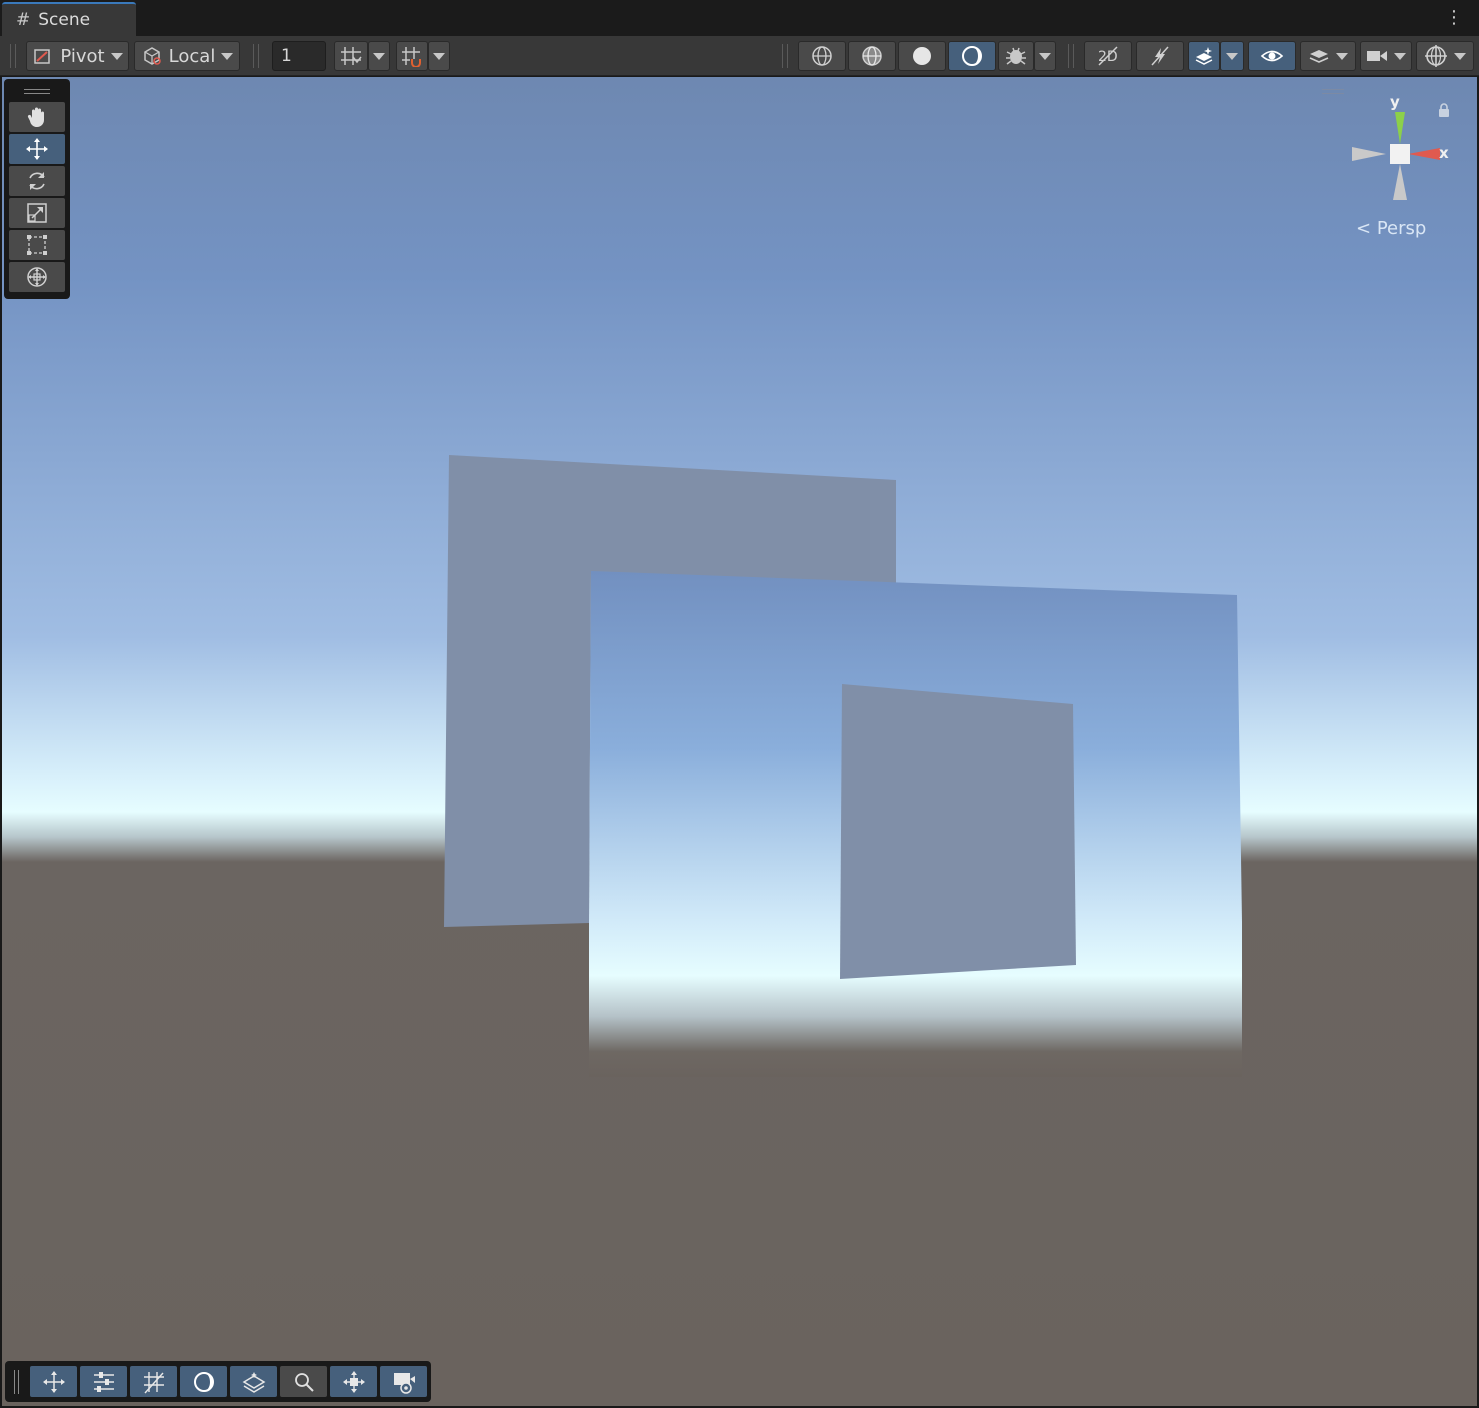 The image size is (1479, 1408). I want to click on overlay-move-button, so click(53, 1381).